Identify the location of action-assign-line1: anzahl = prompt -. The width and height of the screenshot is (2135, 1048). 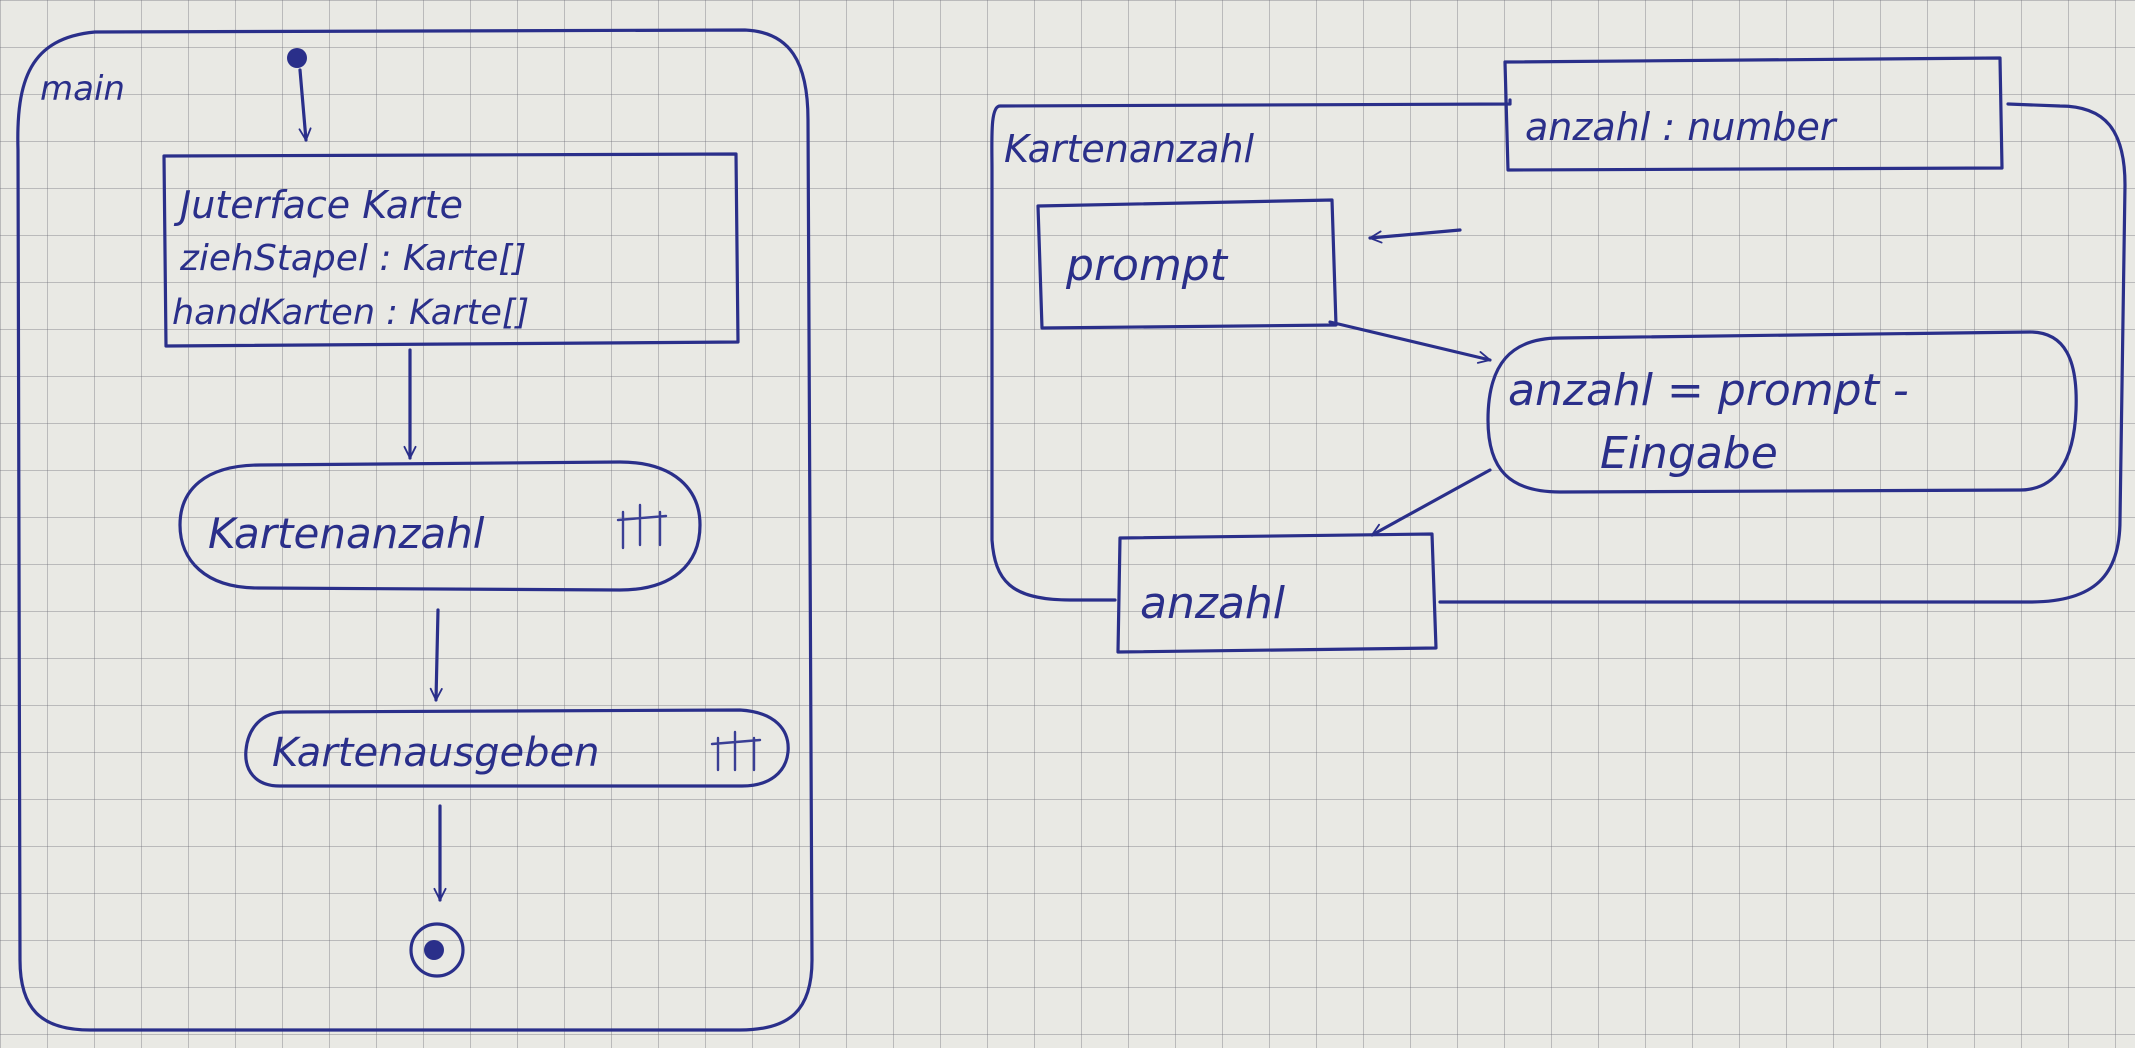
(1708, 390).